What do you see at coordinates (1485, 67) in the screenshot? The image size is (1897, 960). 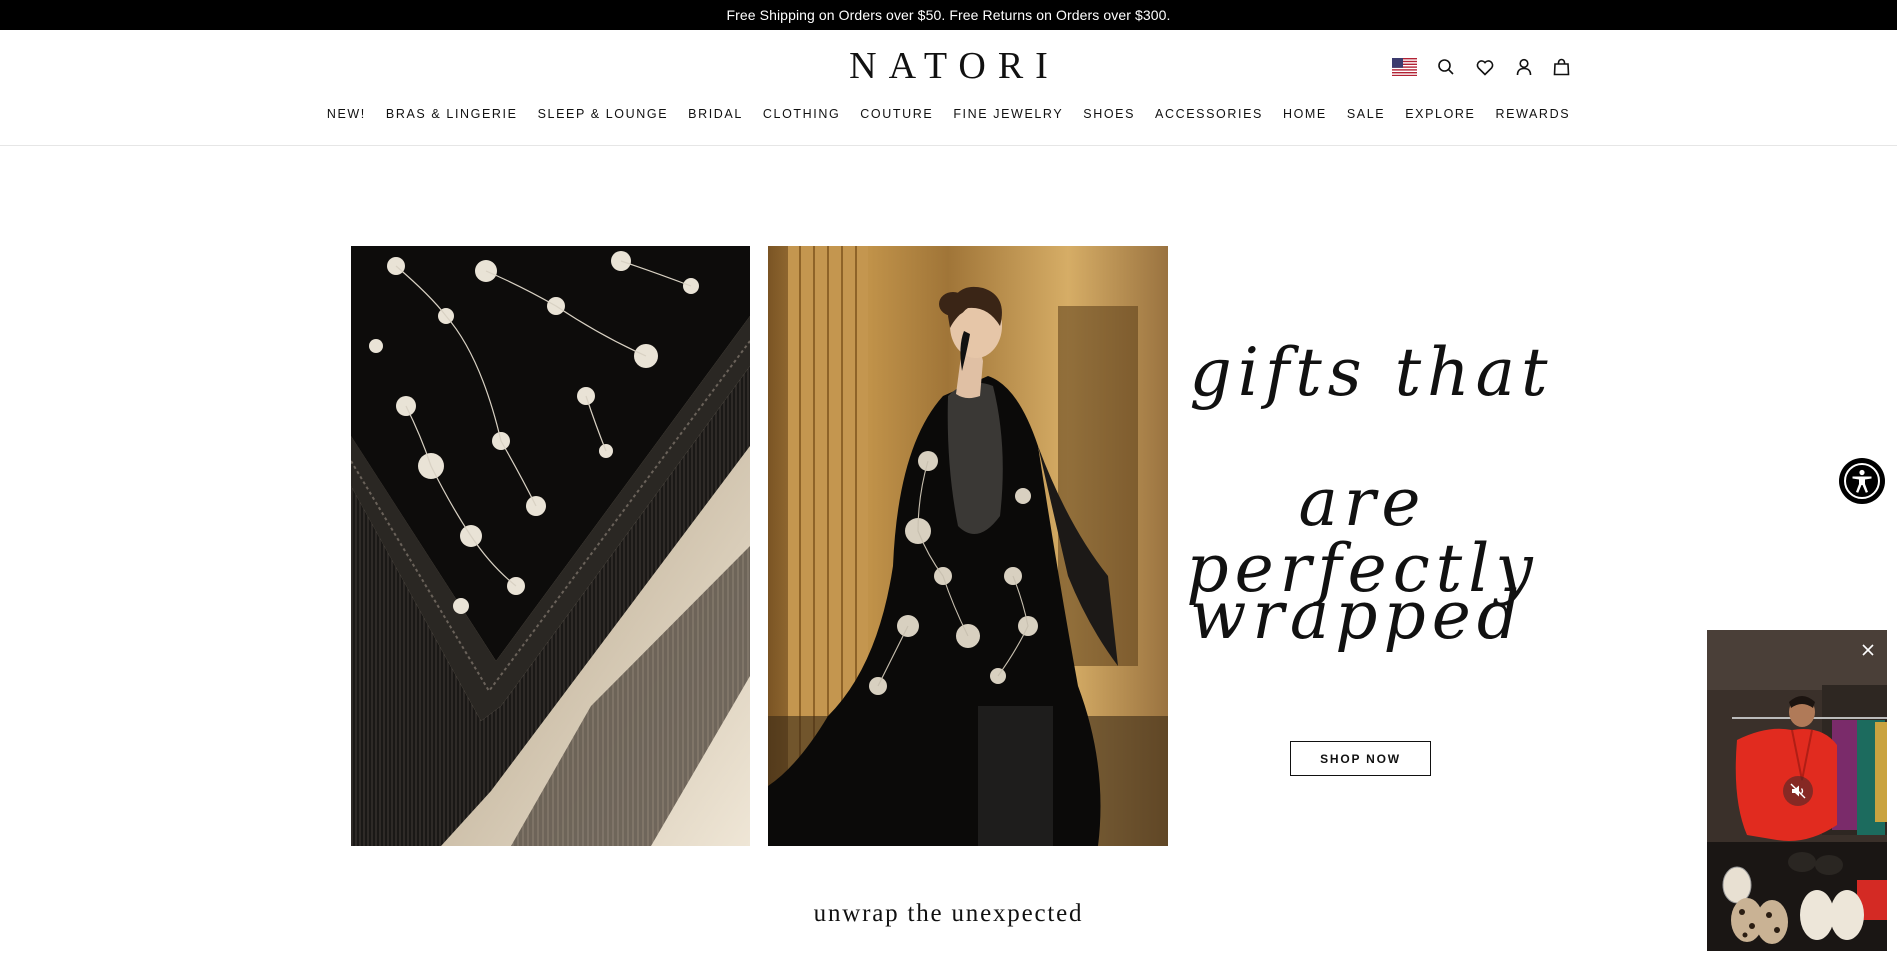 I see `heart-icon` at bounding box center [1485, 67].